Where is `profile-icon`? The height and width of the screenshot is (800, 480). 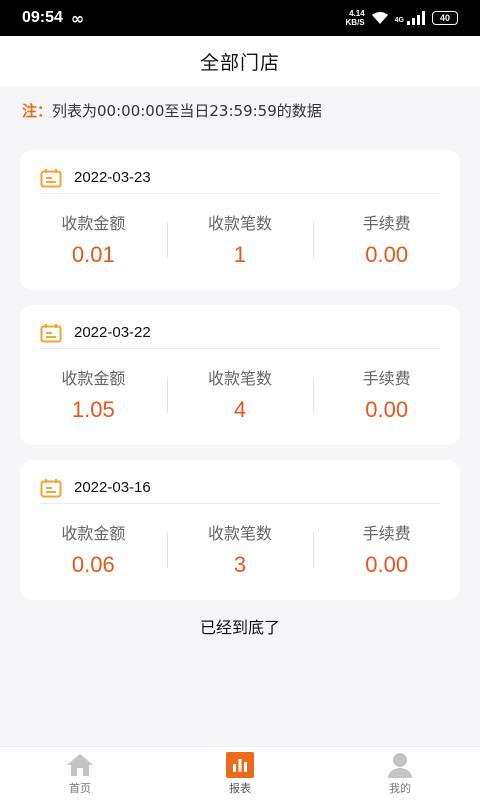
profile-icon is located at coordinates (400, 765).